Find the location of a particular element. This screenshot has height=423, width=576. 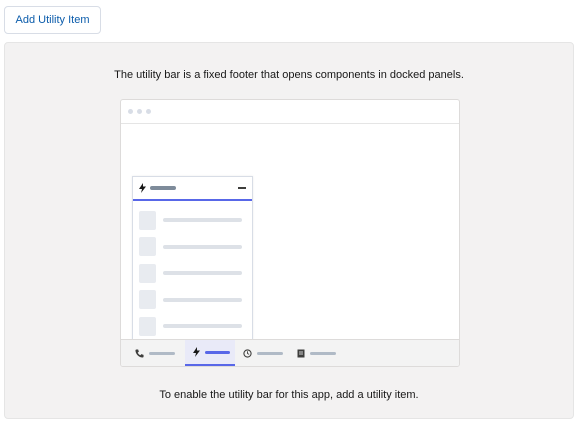

illustration-utility-bar is located at coordinates (290, 352).